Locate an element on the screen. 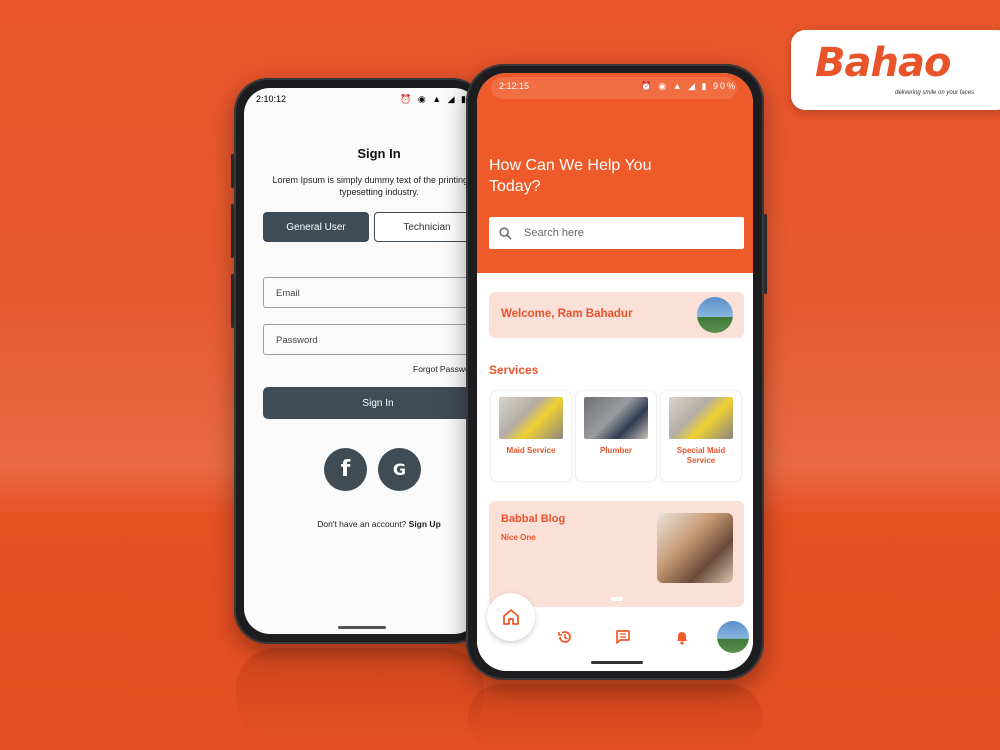 The image size is (1000, 750). search-placeholder: Search here is located at coordinates (554, 233).